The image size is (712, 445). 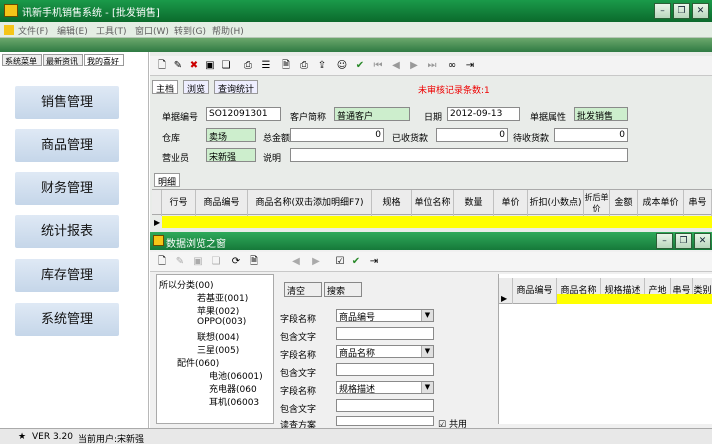 What do you see at coordinates (67, 319) in the screenshot?
I see `nav-system: 系统管理` at bounding box center [67, 319].